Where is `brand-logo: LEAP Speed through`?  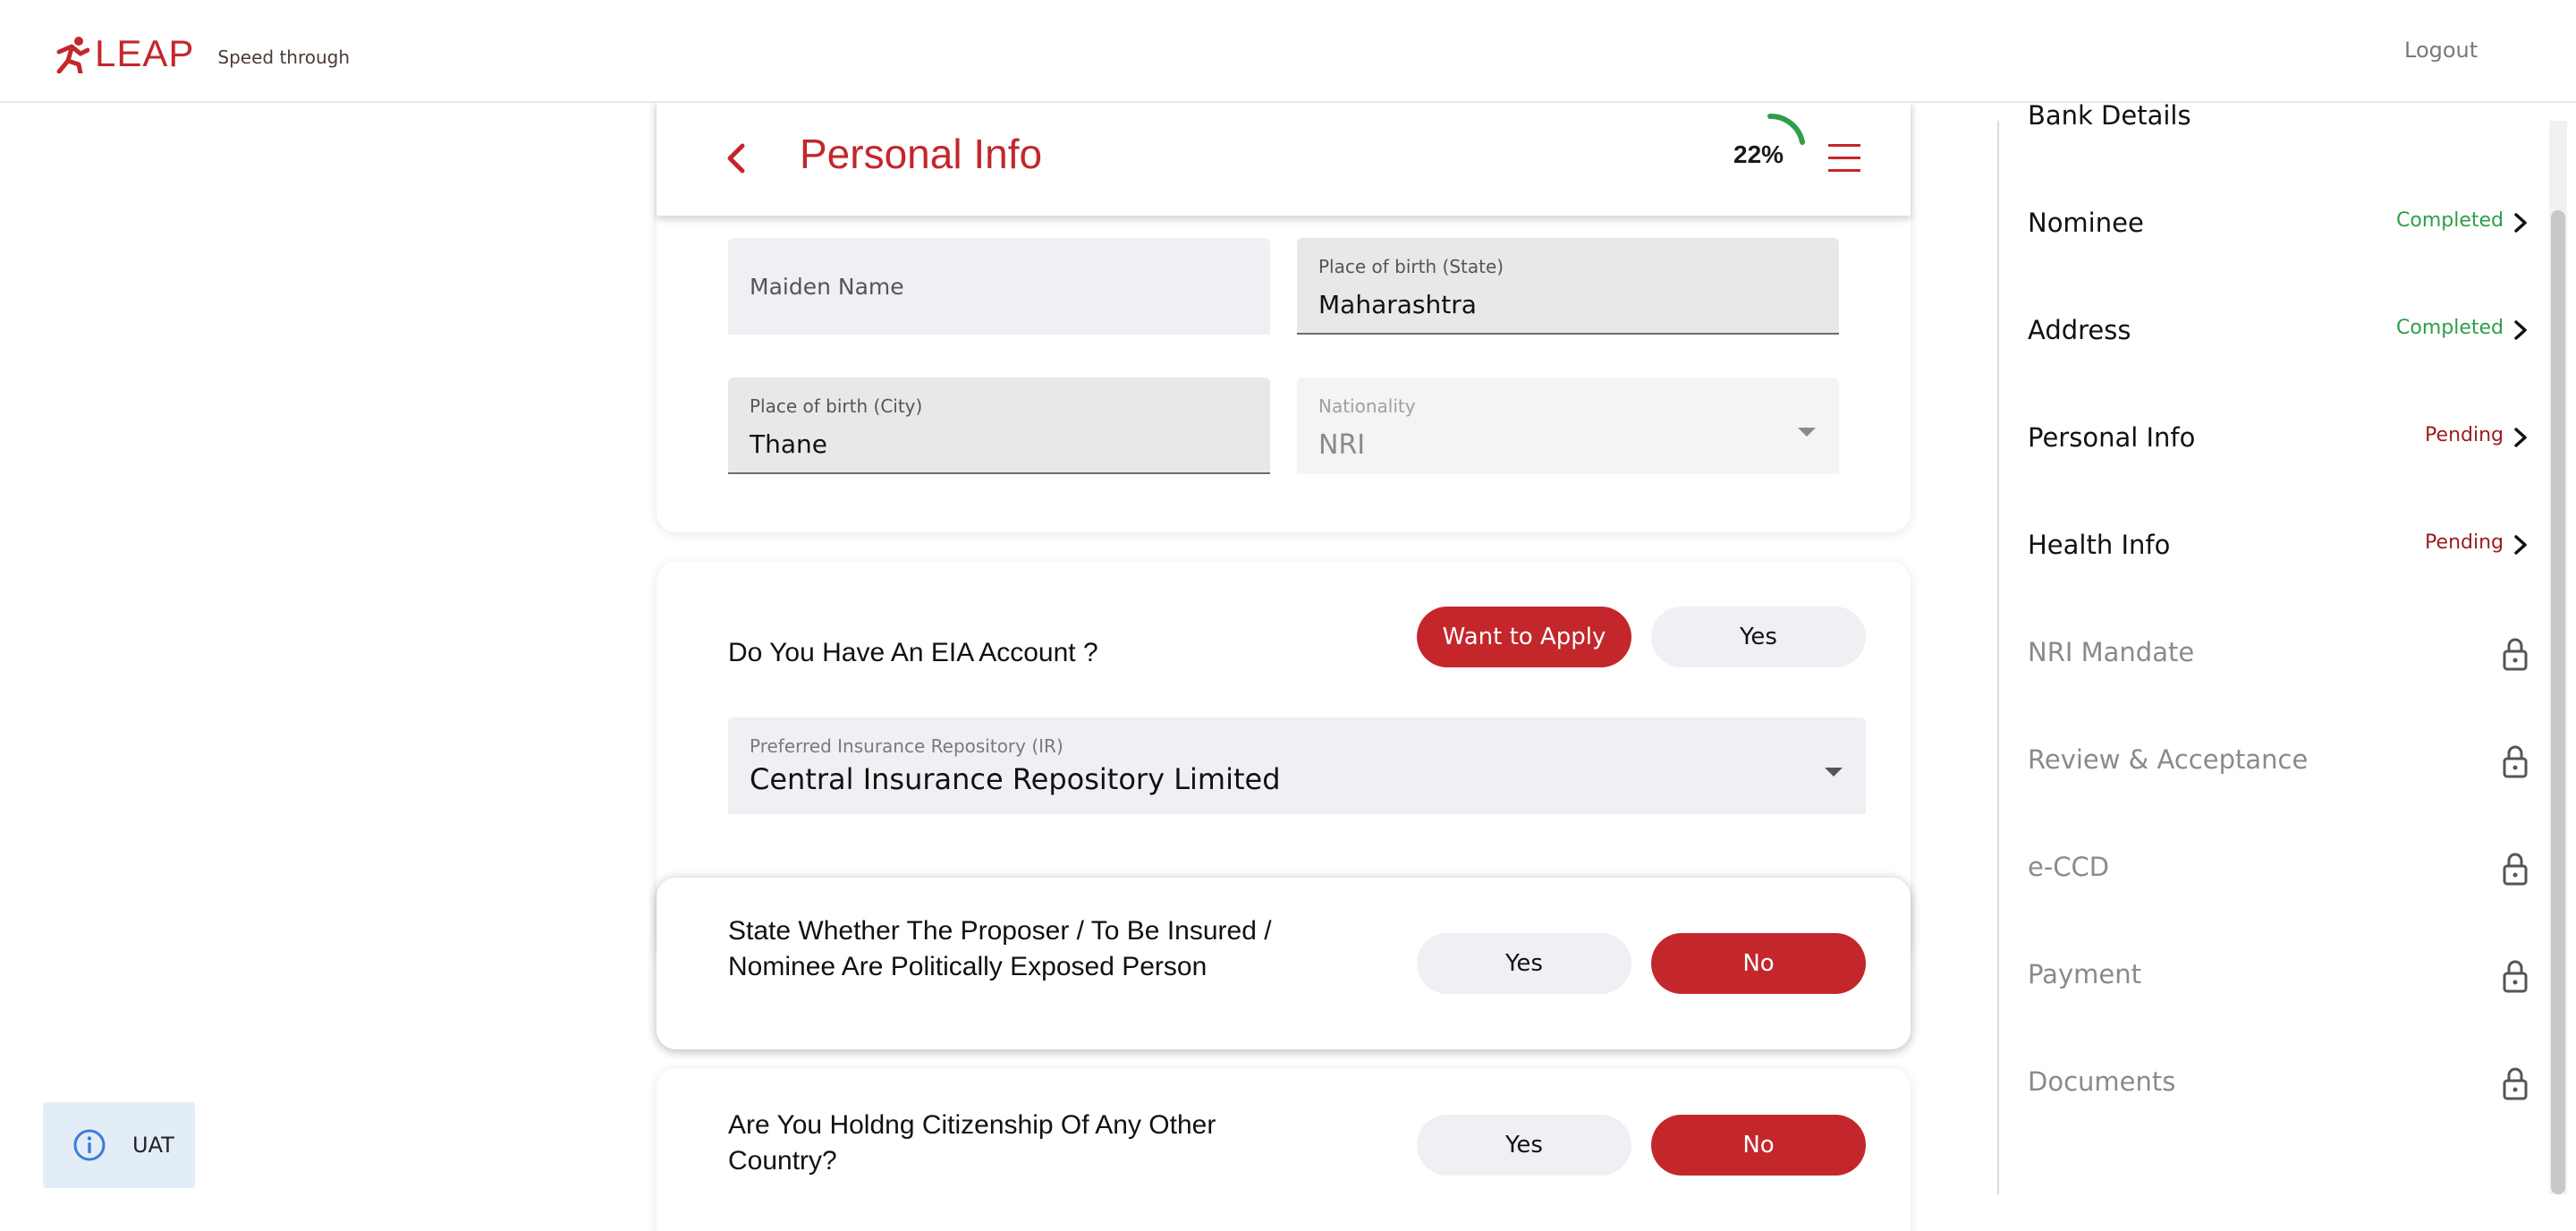 brand-logo: LEAP Speed through is located at coordinates (202, 53).